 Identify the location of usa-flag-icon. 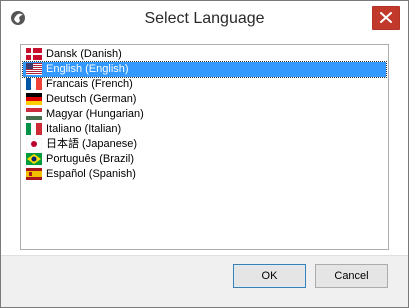
(34, 69).